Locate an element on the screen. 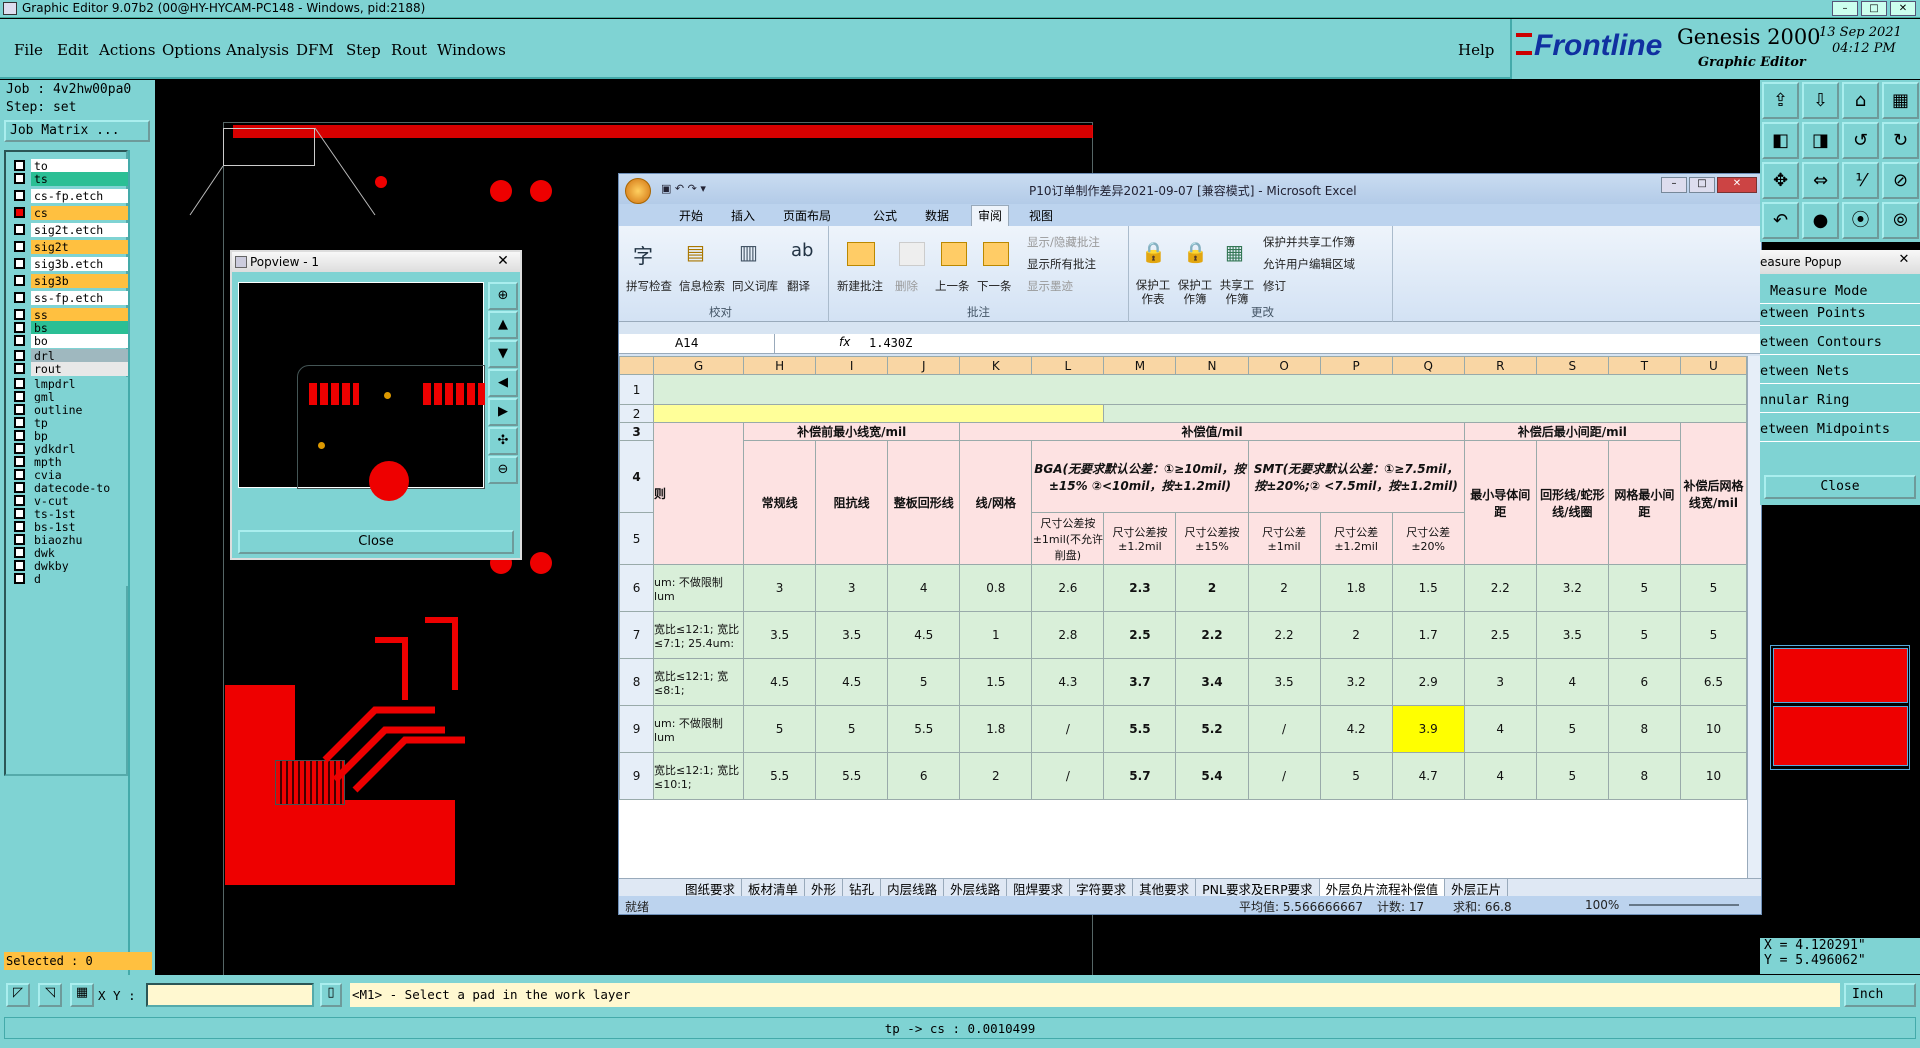  popview-zoom-out-icon: ⊖ is located at coordinates (503, 470).